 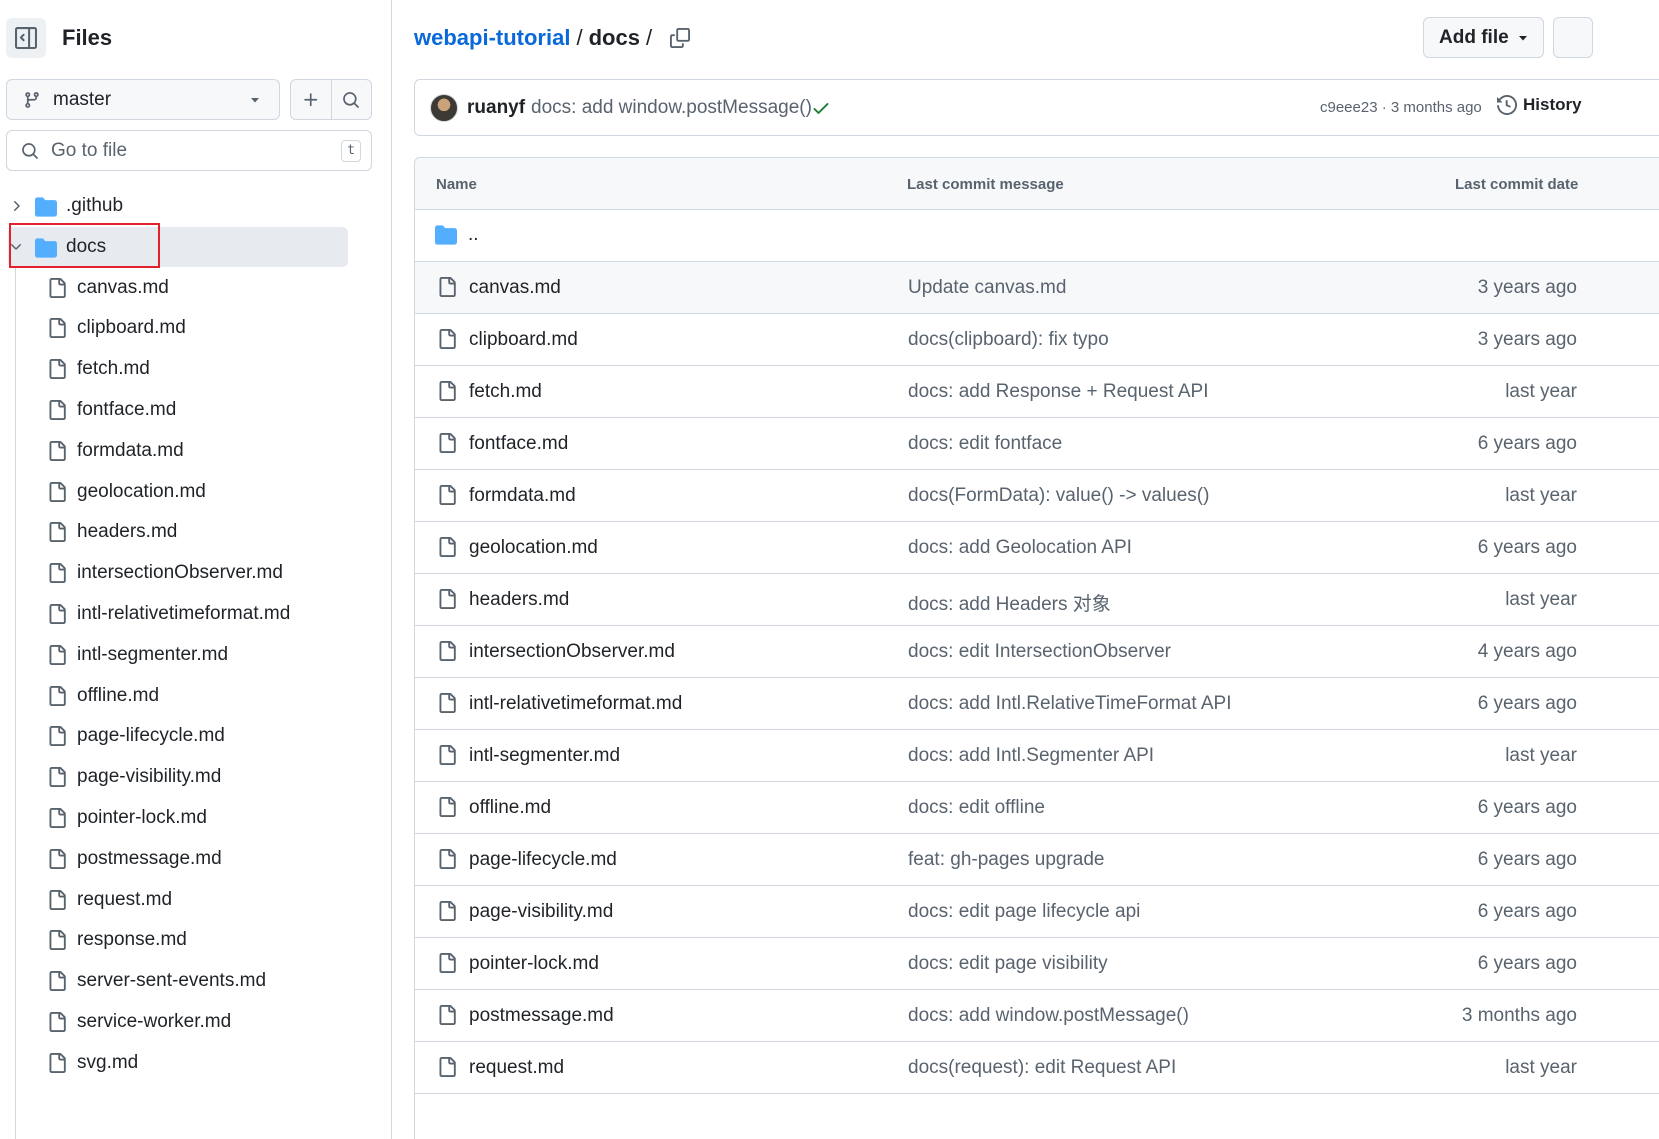 I want to click on history-button: History, so click(x=1539, y=105).